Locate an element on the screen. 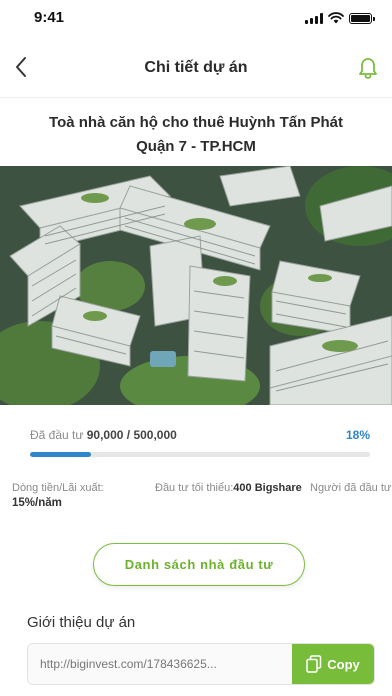  bell-icon is located at coordinates (368, 68).